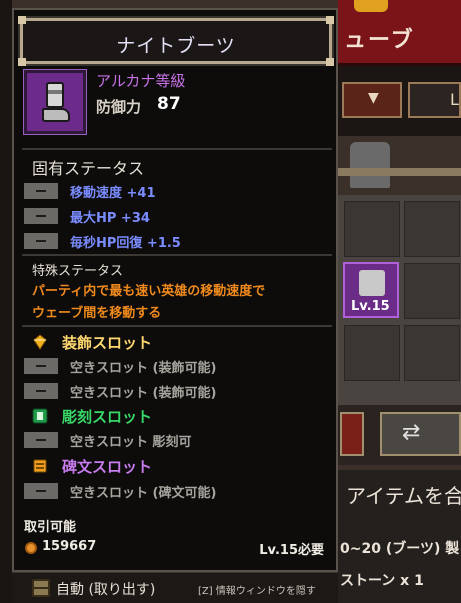 Image resolution: width=461 pixels, height=603 pixels. What do you see at coordinates (403, 496) in the screenshot?
I see `synthesis-title: アイテムを合` at bounding box center [403, 496].